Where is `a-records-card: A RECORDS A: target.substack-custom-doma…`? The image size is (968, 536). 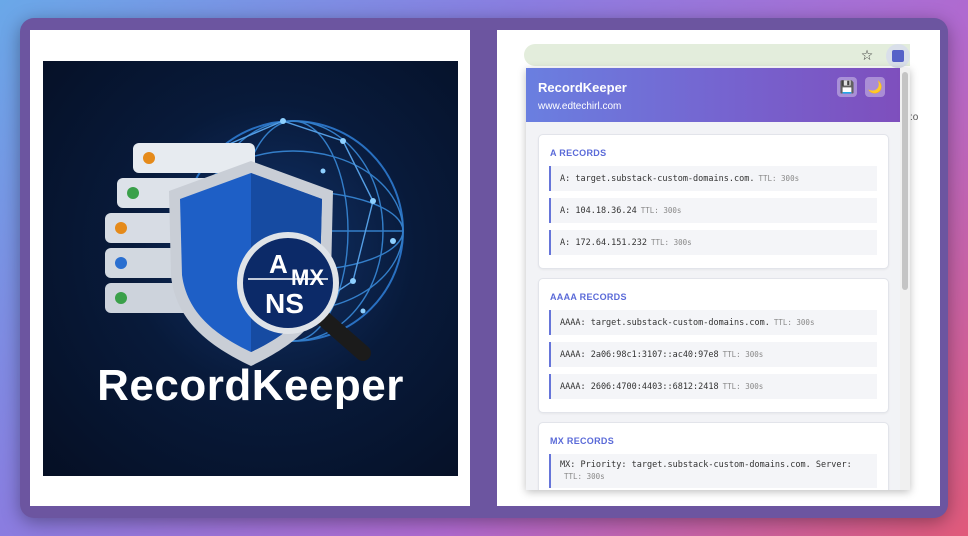
a-records-card: A RECORDS A: target.substack-custom-doma… is located at coordinates (713, 201).